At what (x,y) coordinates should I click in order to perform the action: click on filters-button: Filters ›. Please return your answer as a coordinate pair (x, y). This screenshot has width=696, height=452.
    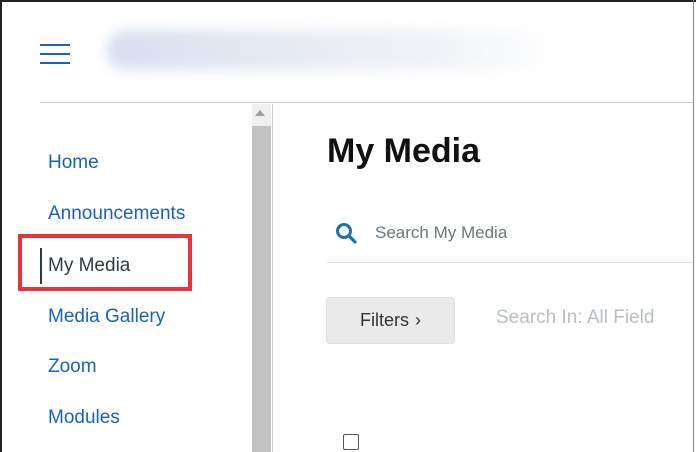
    Looking at the image, I should click on (390, 320).